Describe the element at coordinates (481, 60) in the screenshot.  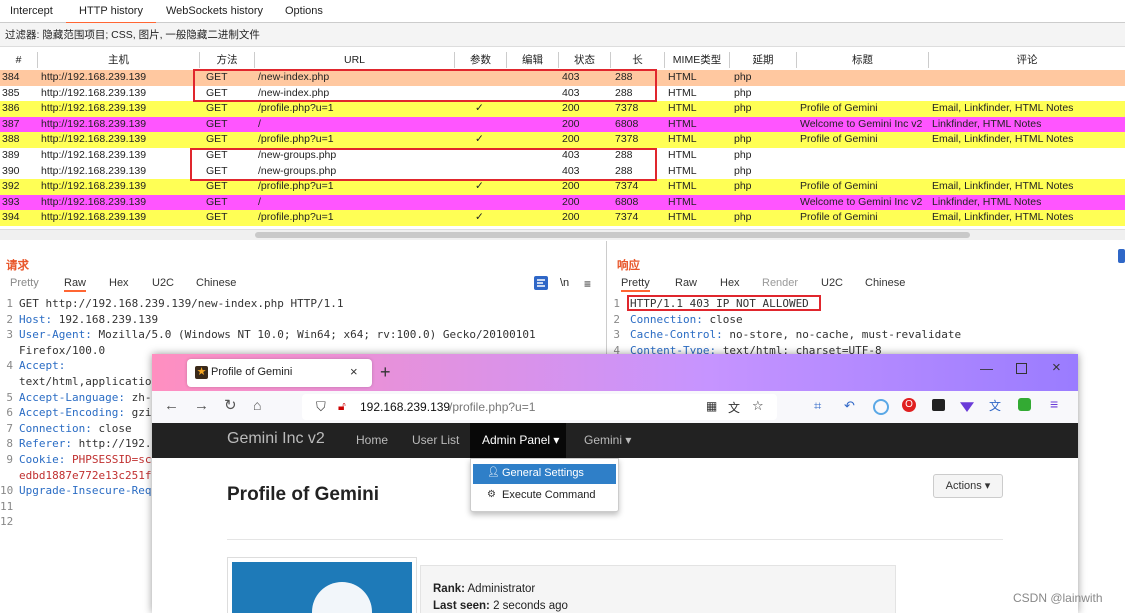
I see `col-header-params: 参数` at that location.